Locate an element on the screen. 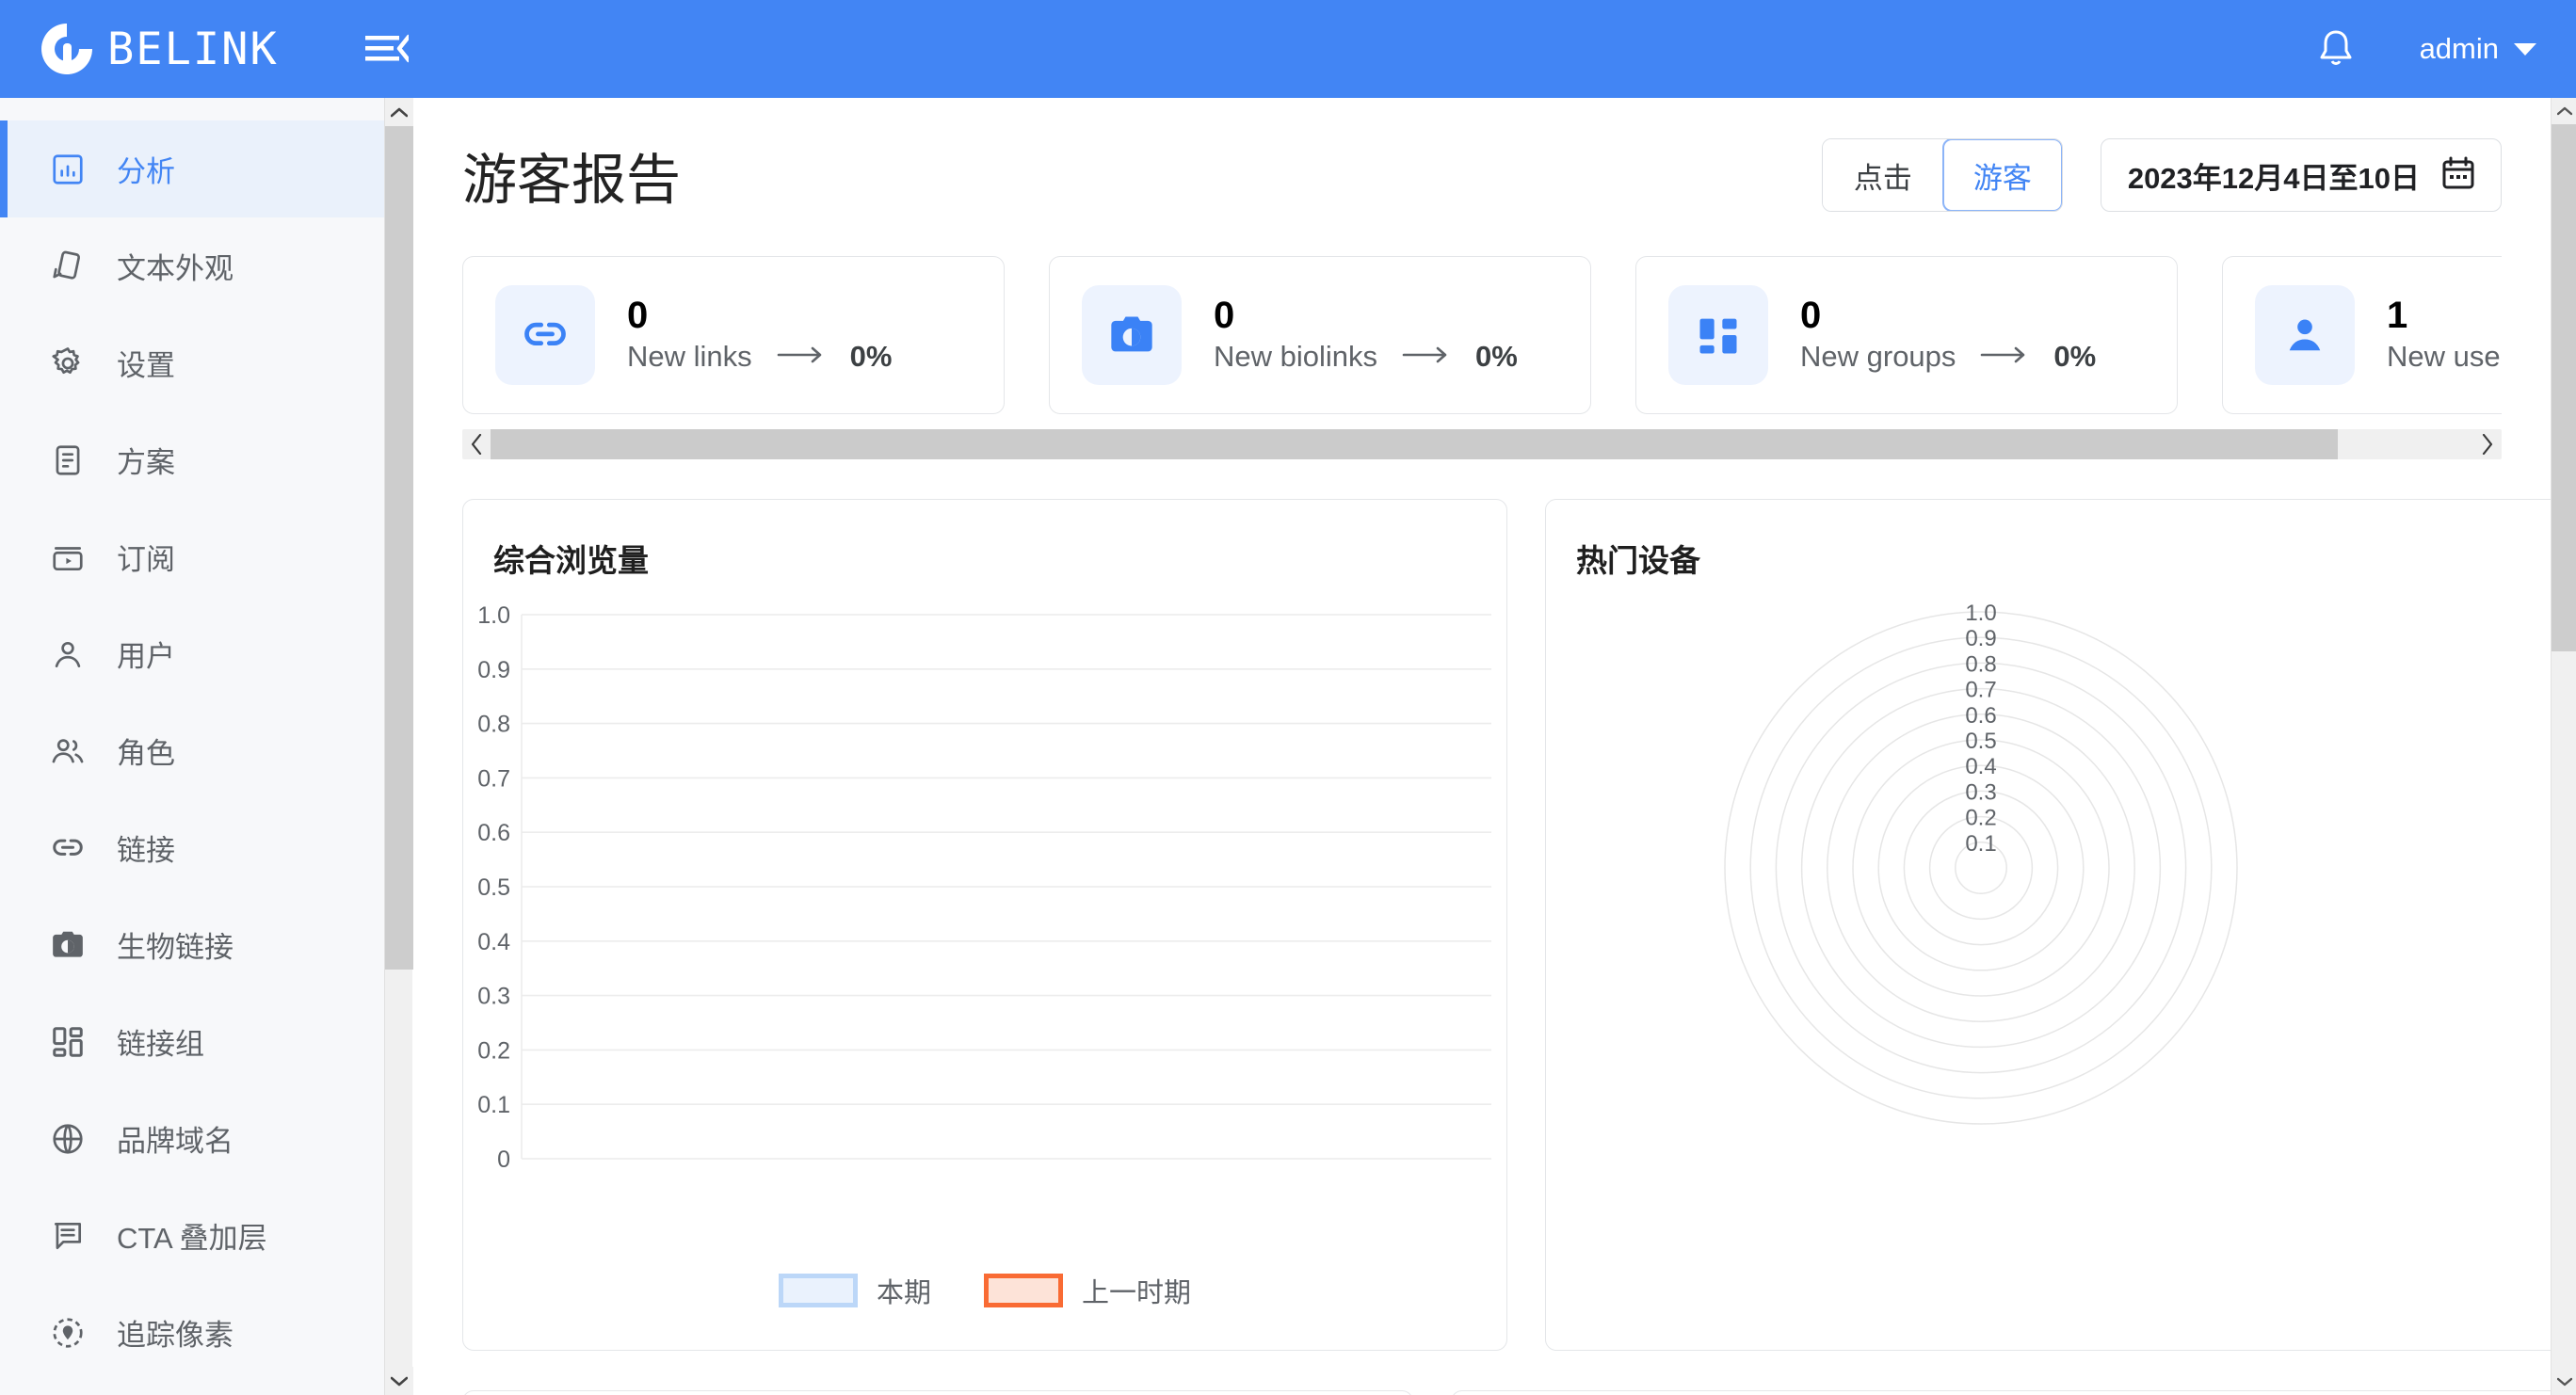  sidebar-scrollbar is located at coordinates (398, 746).